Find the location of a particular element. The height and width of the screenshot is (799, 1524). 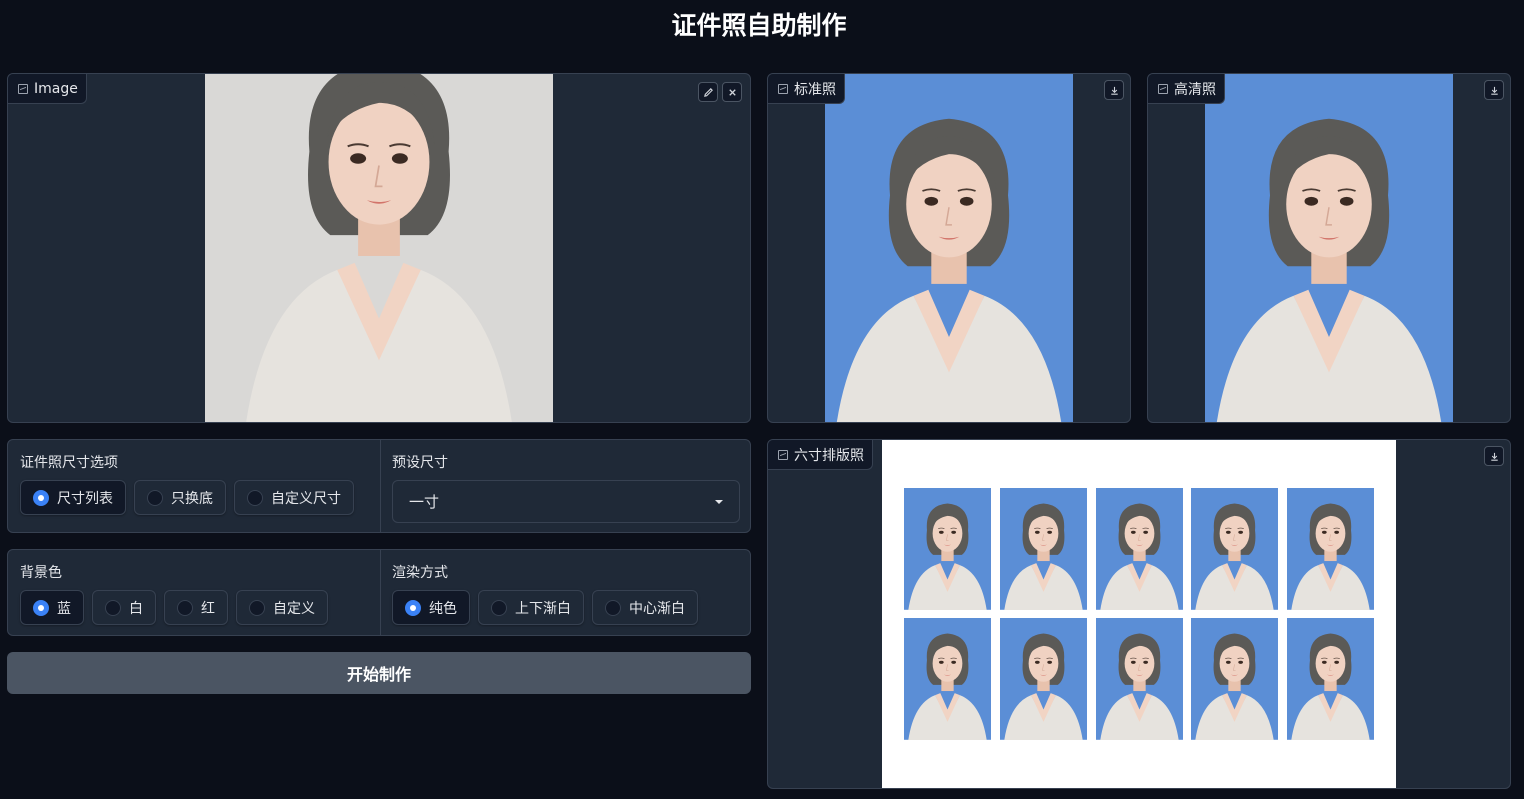

size-options-option: 尺寸列表 is located at coordinates (73, 497).